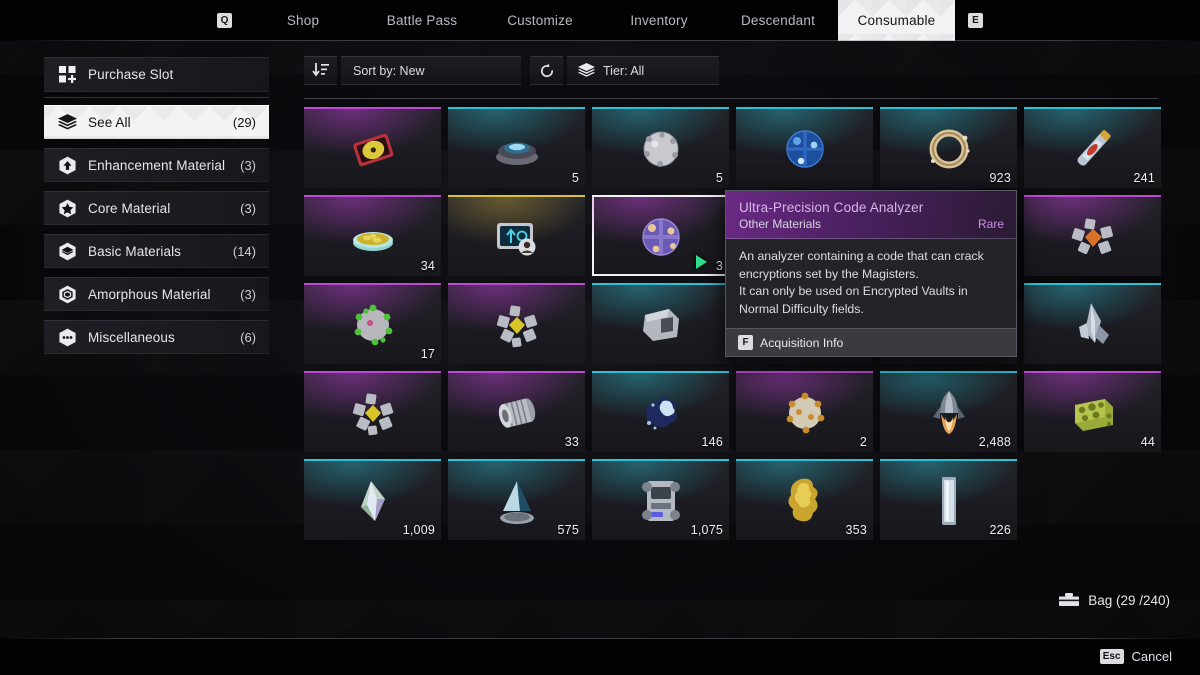 Image resolution: width=1200 pixels, height=675 pixels. What do you see at coordinates (745, 342) in the screenshot?
I see `acquisition-info-key: F` at bounding box center [745, 342].